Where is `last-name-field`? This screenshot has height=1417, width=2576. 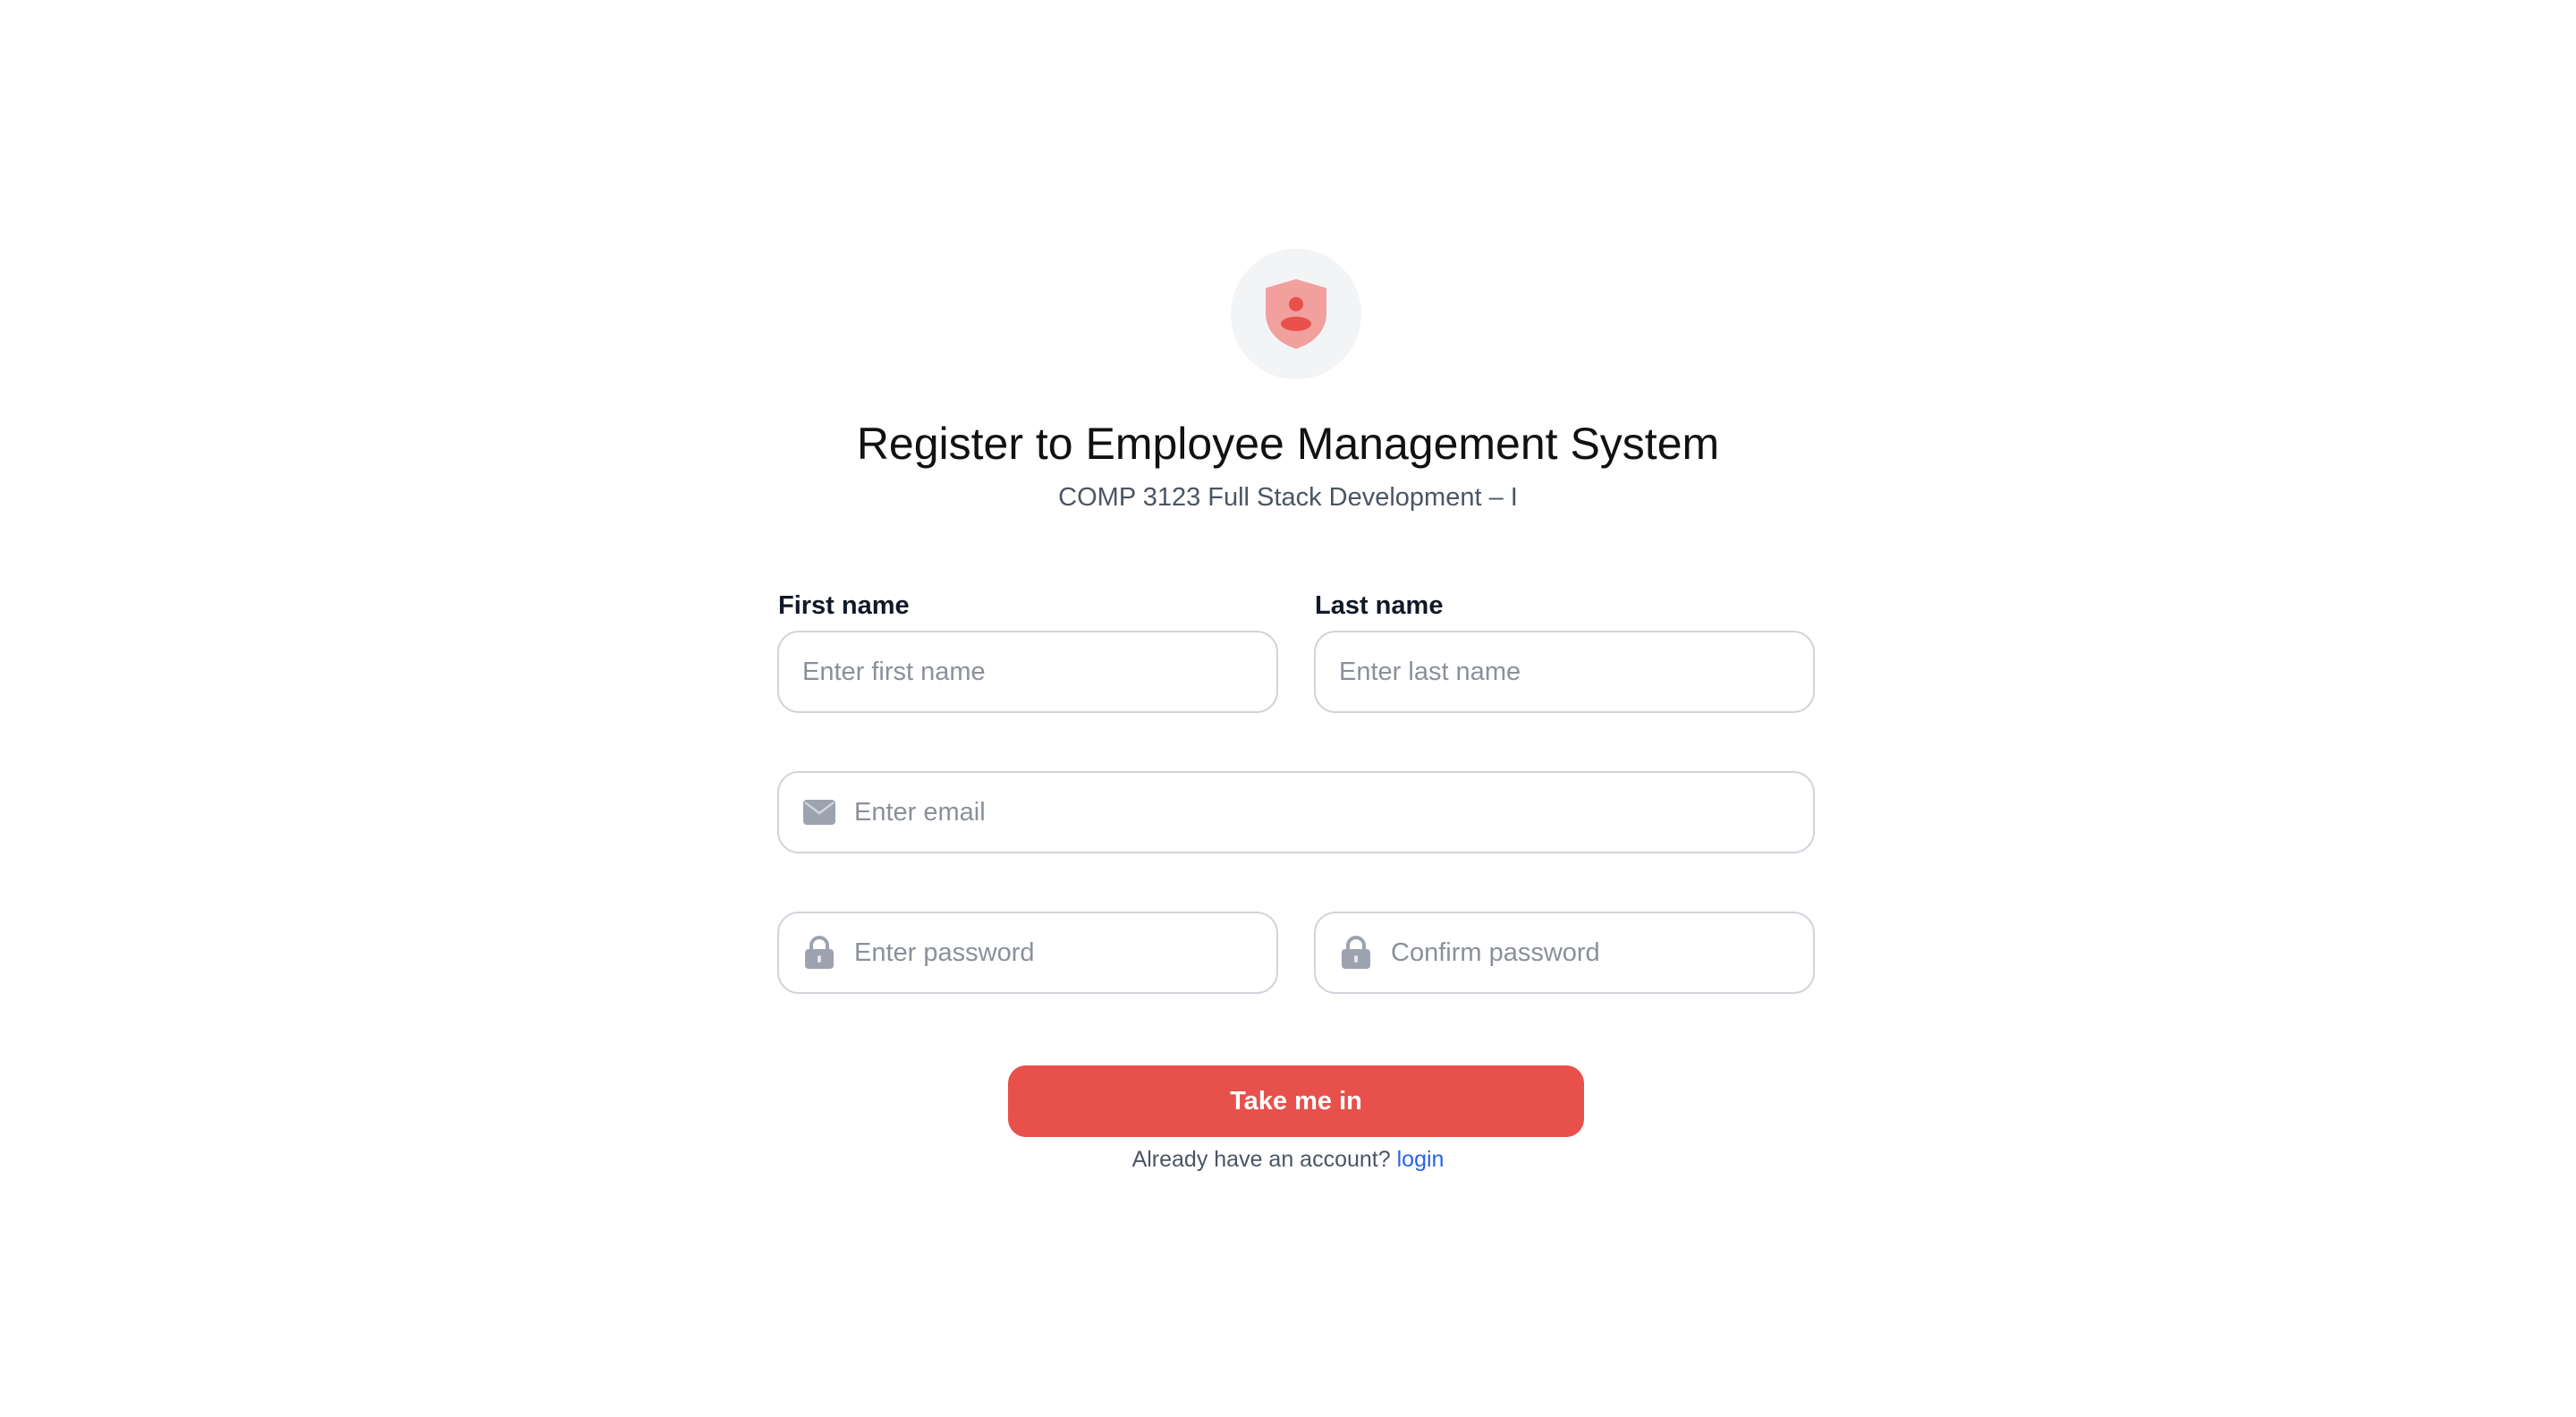 last-name-field is located at coordinates (1564, 672).